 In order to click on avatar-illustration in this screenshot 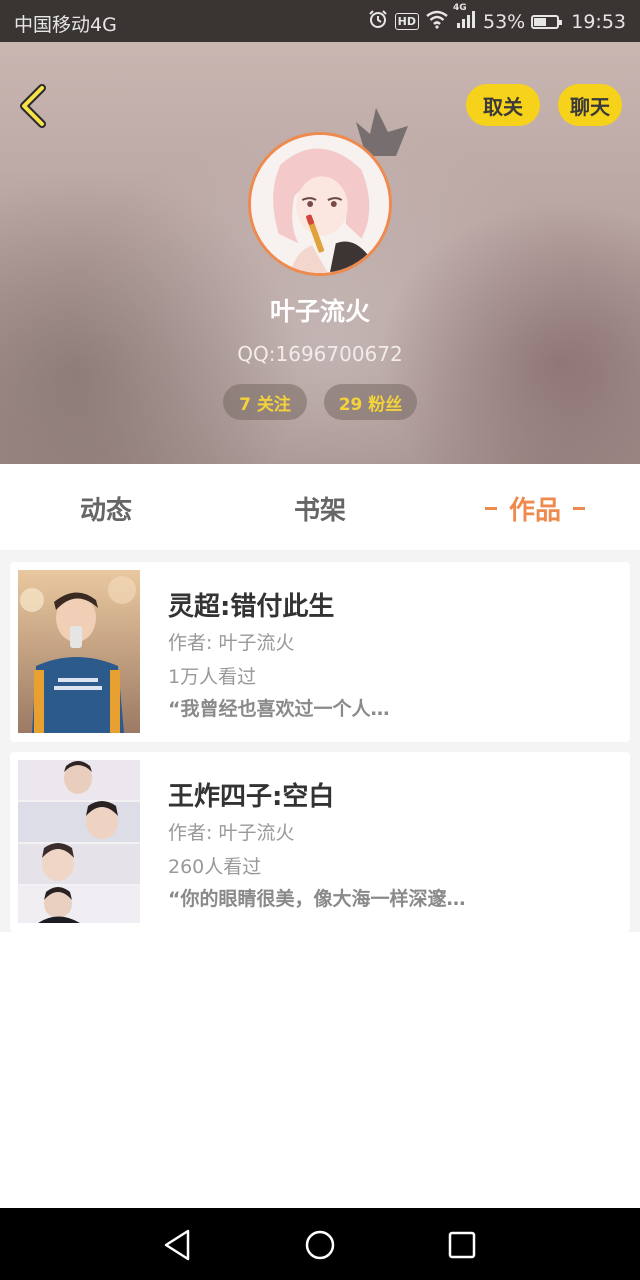, I will do `click(320, 204)`.